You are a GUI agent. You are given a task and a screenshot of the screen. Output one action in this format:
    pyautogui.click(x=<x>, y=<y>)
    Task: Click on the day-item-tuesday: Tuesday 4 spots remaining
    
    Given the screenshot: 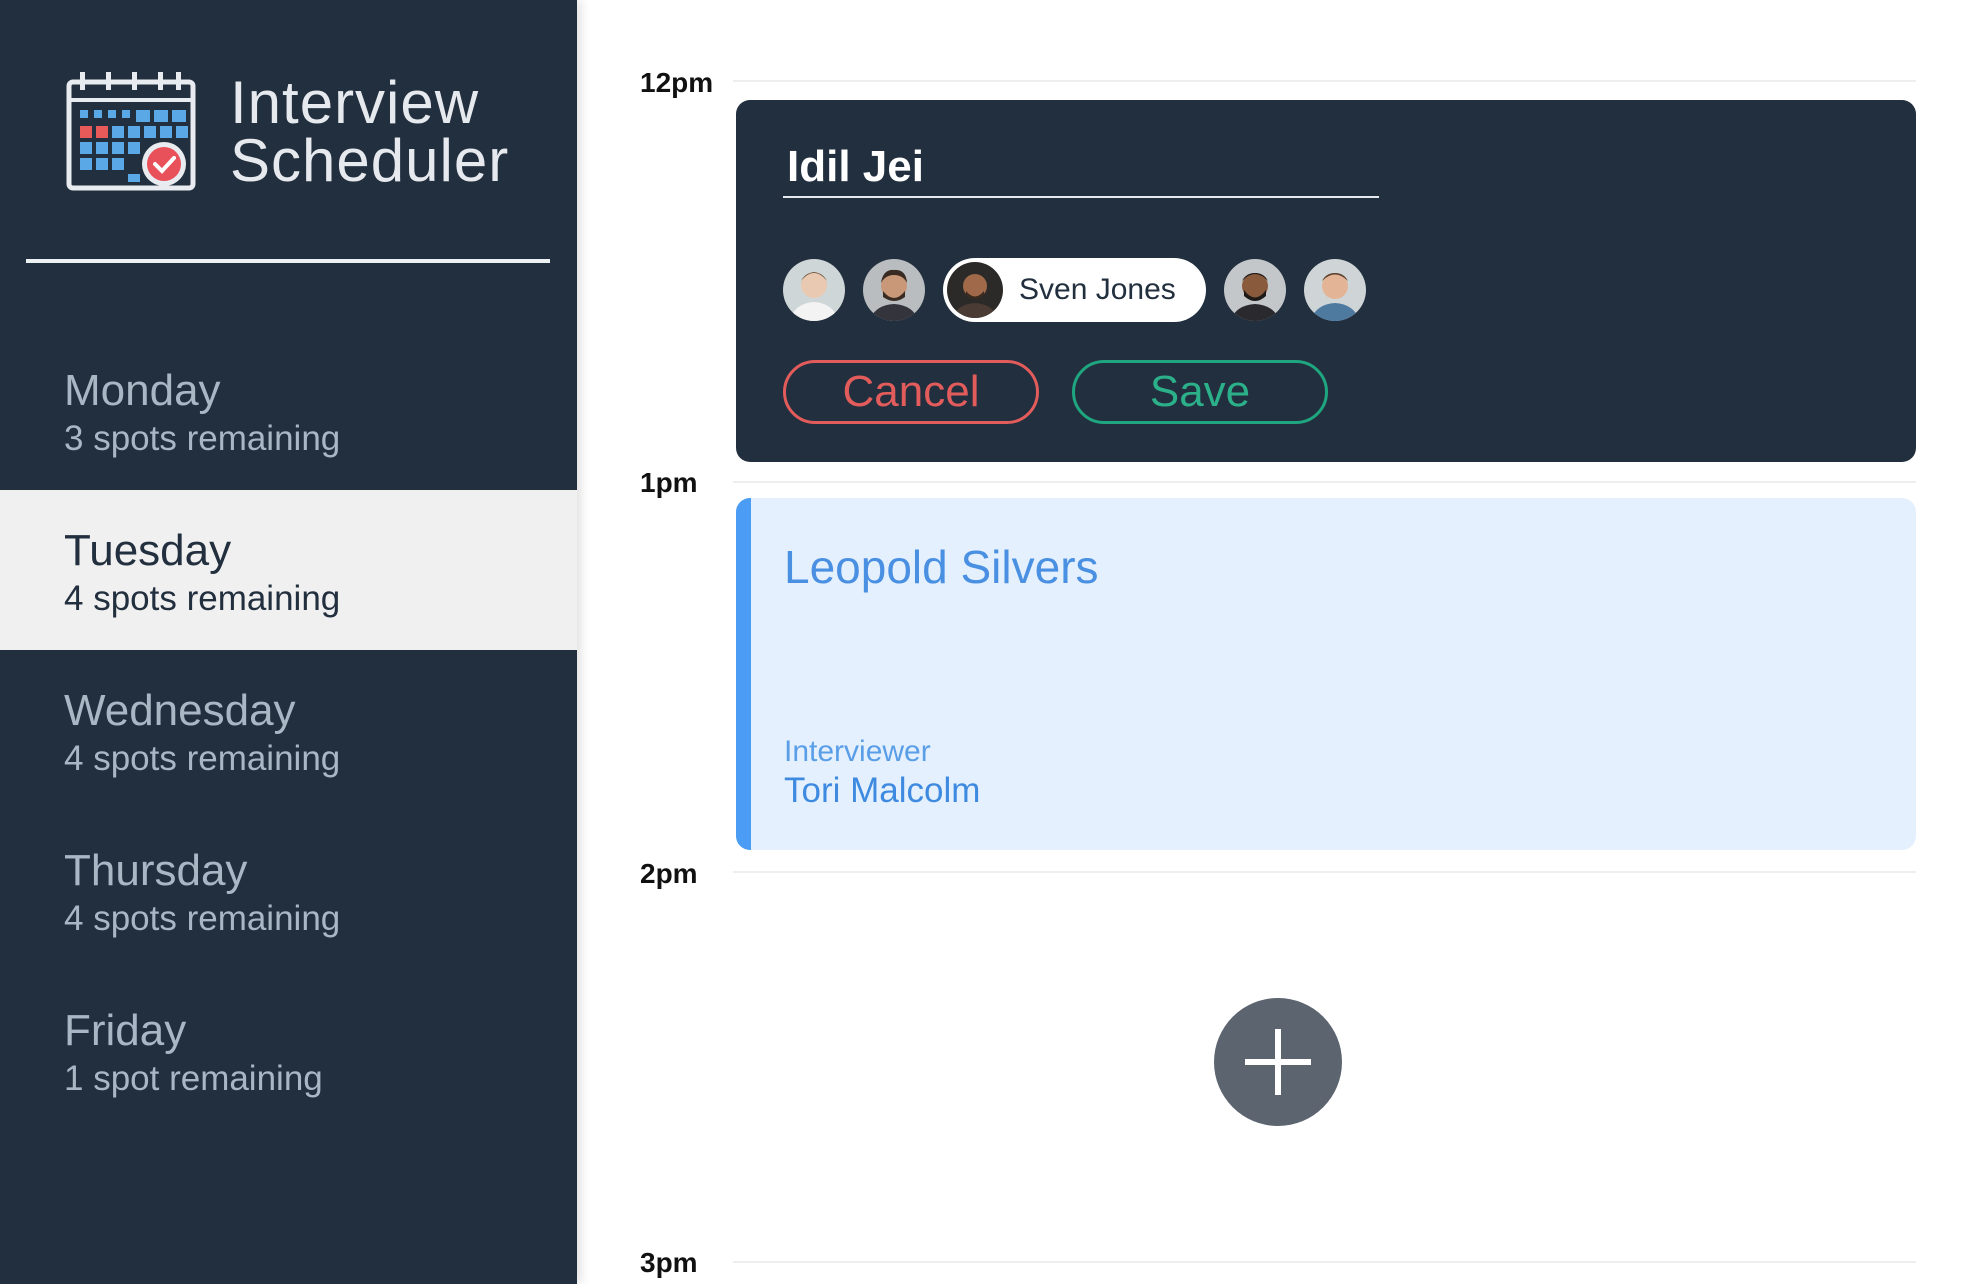 What is the action you would take?
    pyautogui.click(x=288, y=570)
    